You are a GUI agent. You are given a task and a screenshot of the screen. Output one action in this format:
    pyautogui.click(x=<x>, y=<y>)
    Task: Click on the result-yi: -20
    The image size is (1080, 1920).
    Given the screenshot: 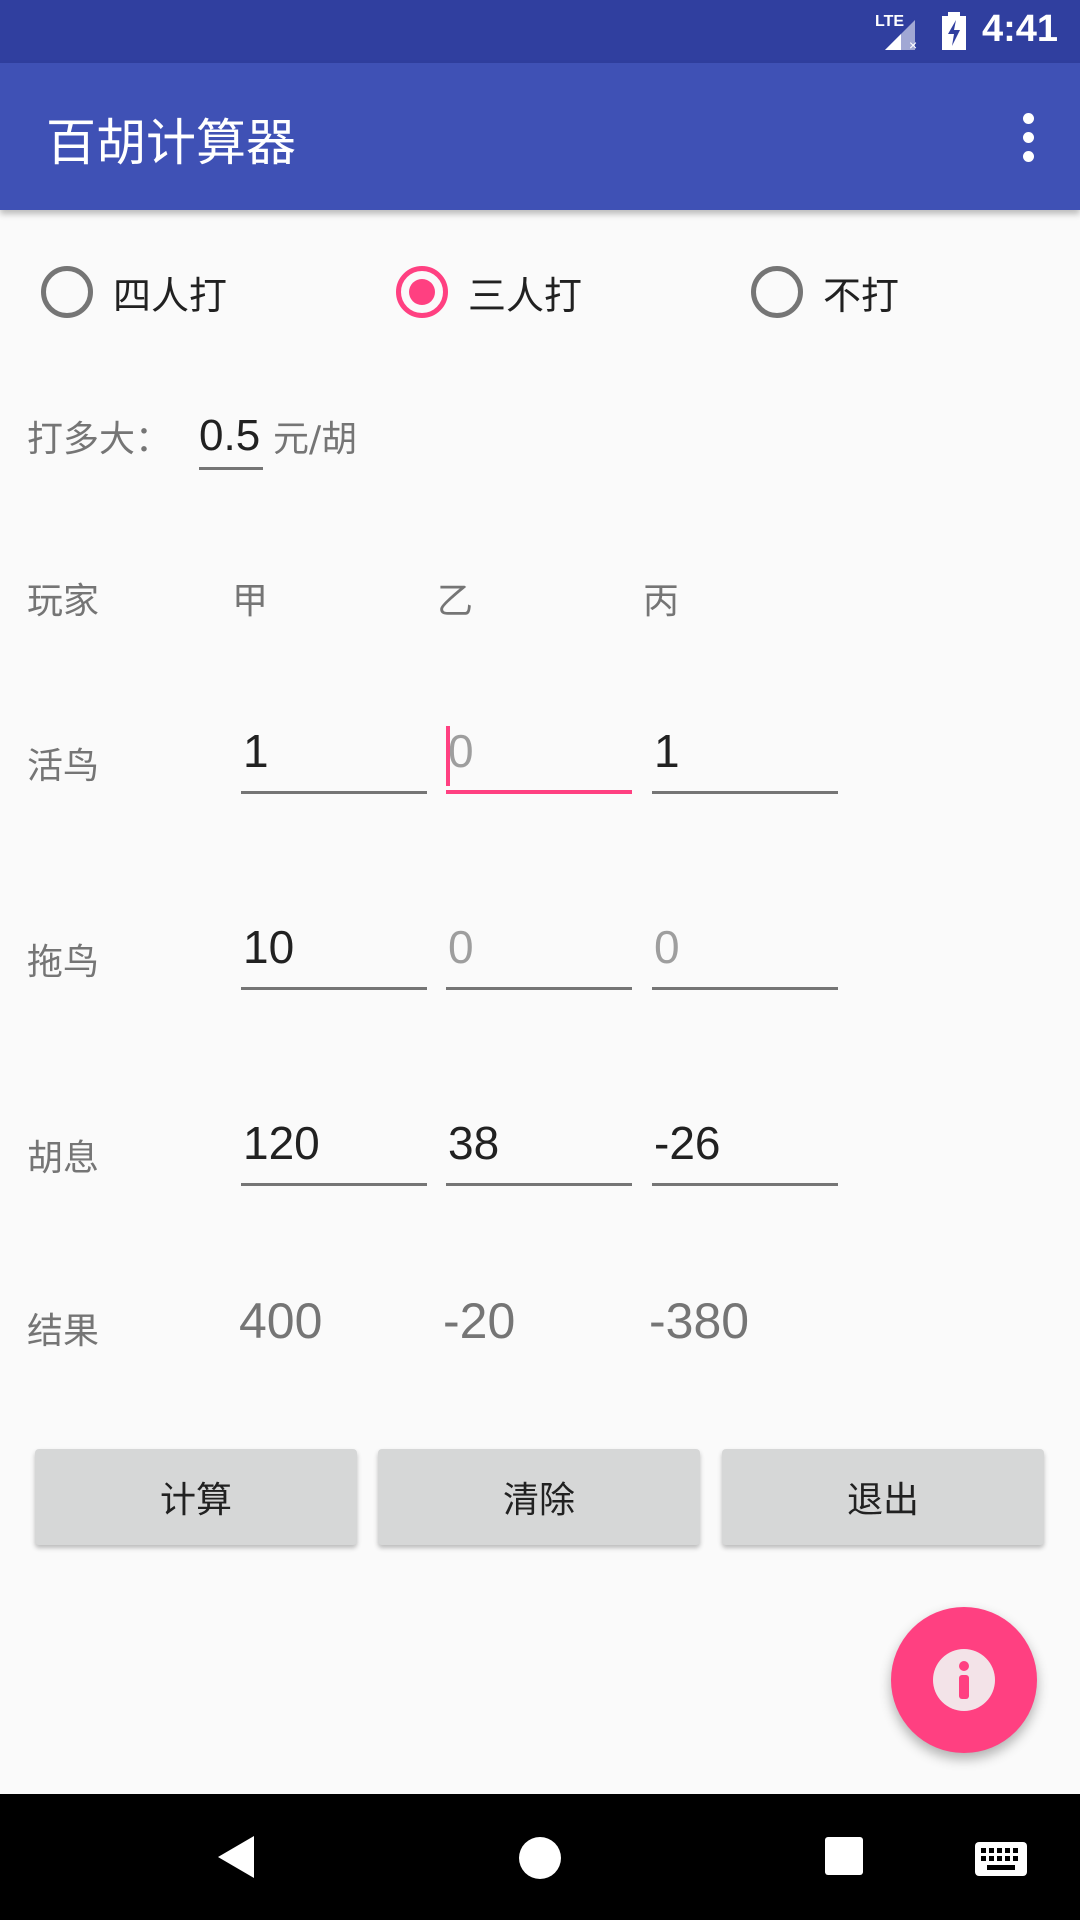 What is the action you would take?
    pyautogui.click(x=479, y=1321)
    